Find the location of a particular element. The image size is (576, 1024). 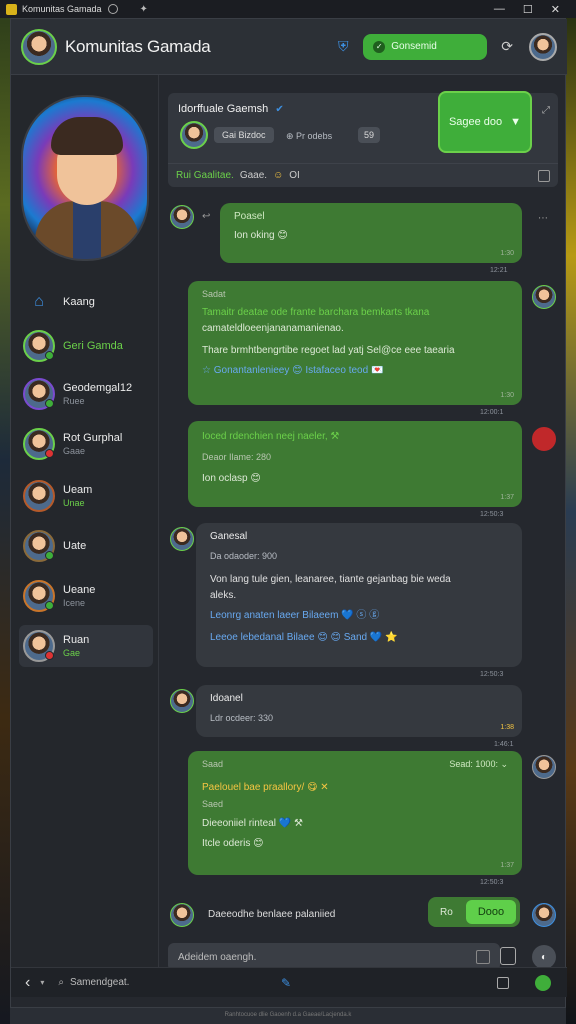

message-line: Dieeoniiel rinteal 💙 ⚒ is located at coordinates (252, 823).